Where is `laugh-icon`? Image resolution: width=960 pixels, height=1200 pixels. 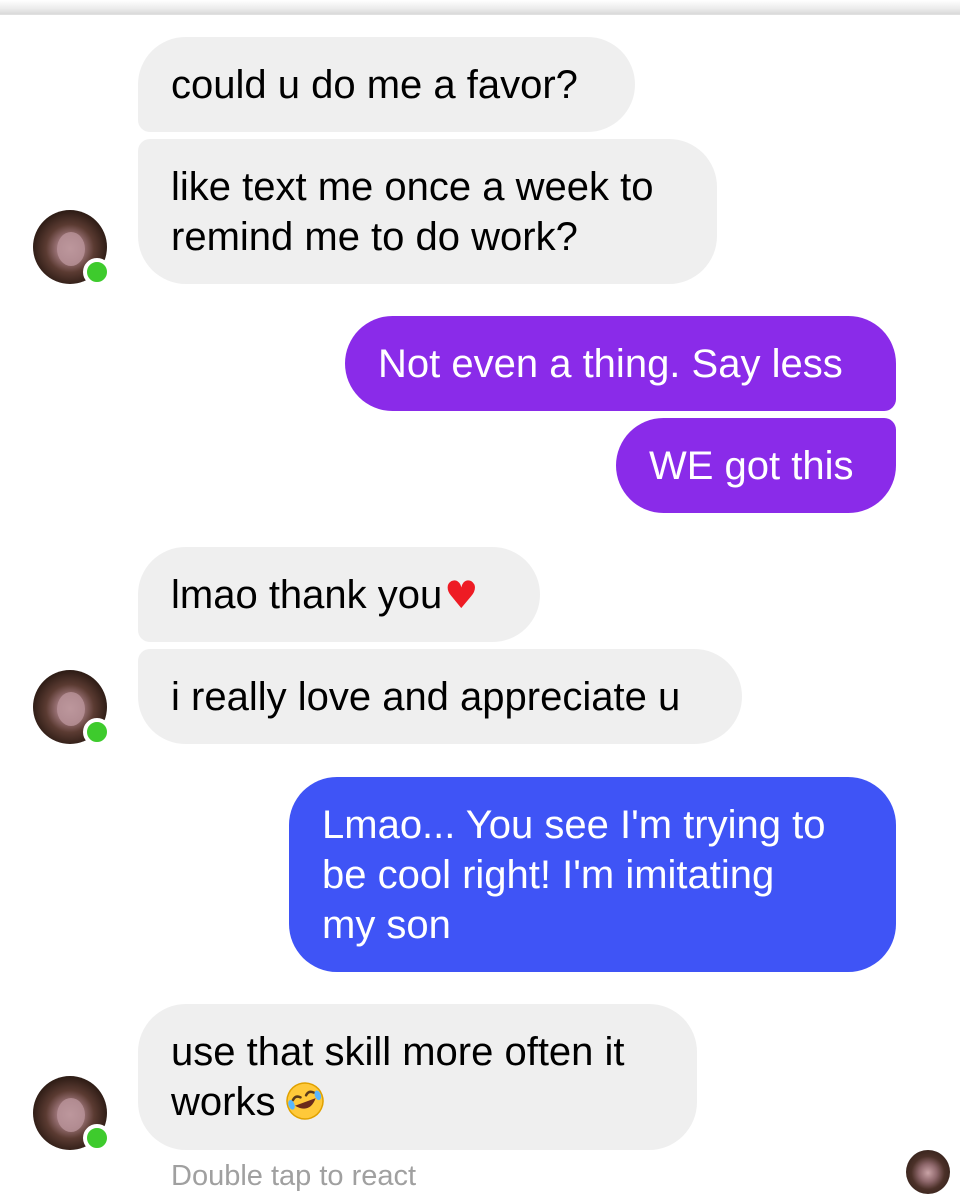 laugh-icon is located at coordinates (305, 1101).